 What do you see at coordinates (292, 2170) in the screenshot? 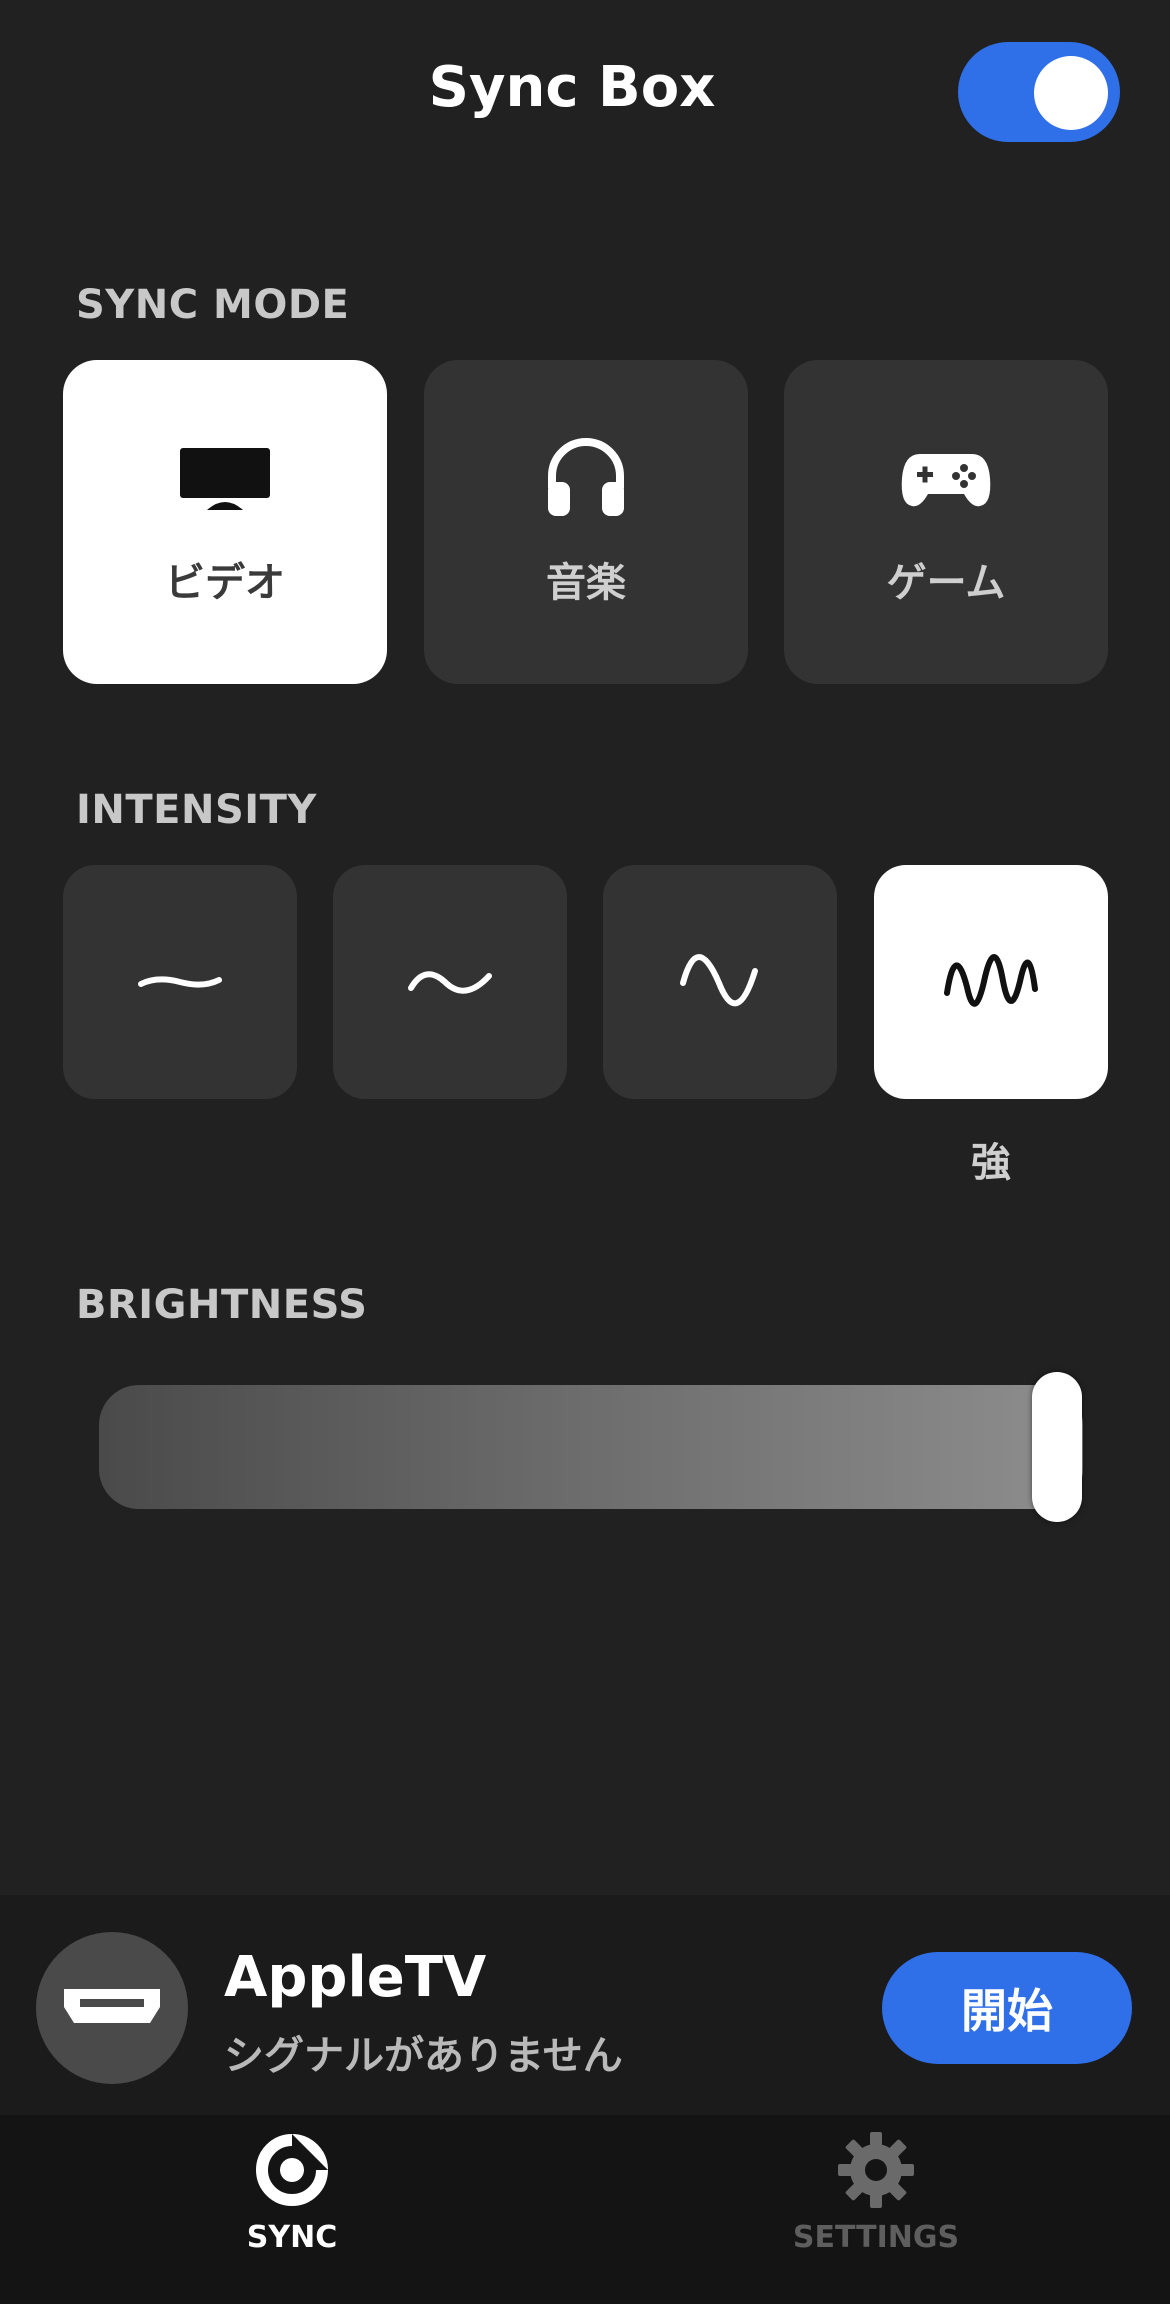
I see `sync-icon` at bounding box center [292, 2170].